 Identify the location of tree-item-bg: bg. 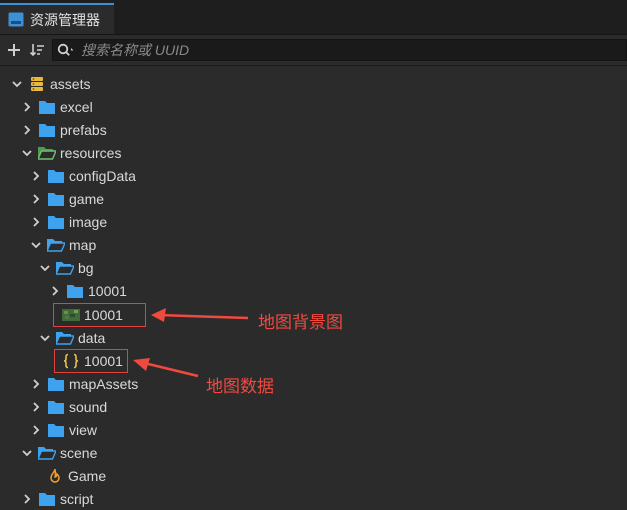
(66, 267).